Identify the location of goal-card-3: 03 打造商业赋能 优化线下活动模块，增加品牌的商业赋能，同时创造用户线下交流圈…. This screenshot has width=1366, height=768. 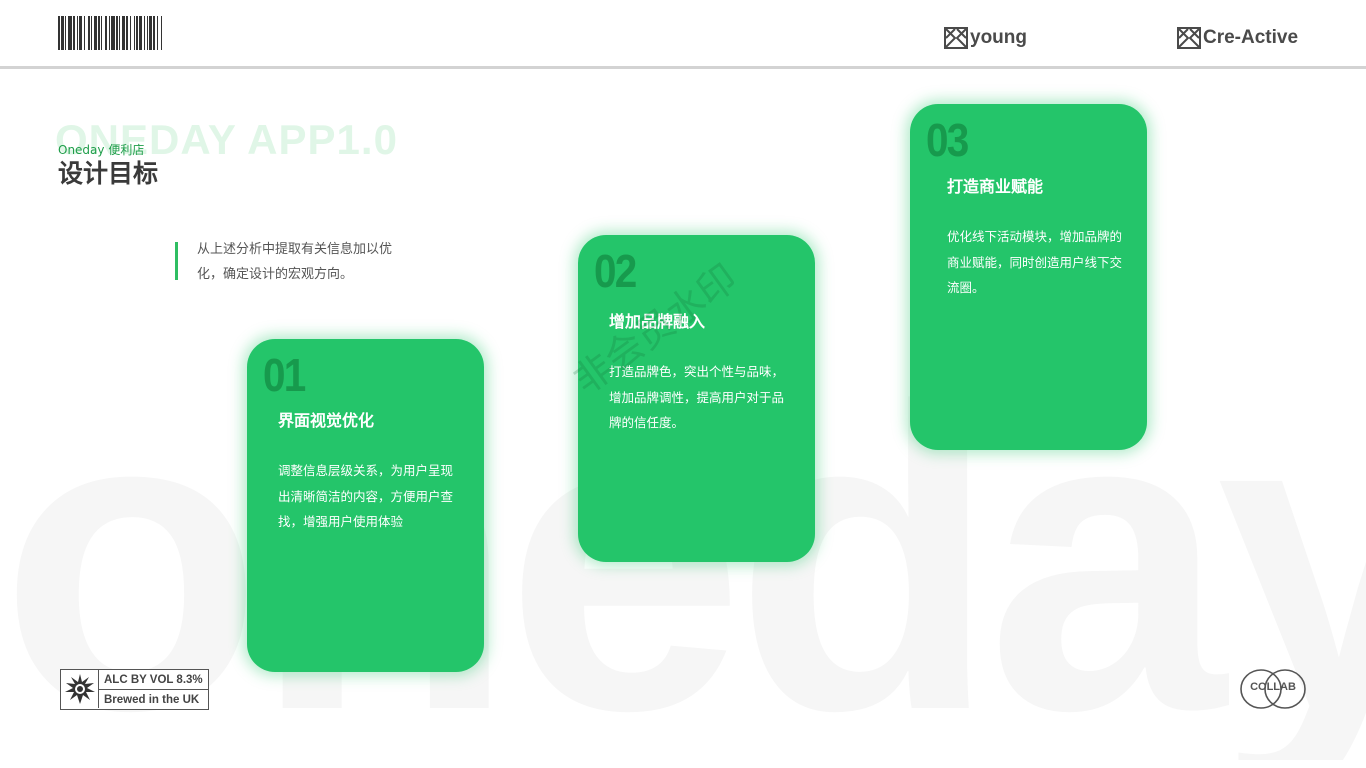
(1028, 277).